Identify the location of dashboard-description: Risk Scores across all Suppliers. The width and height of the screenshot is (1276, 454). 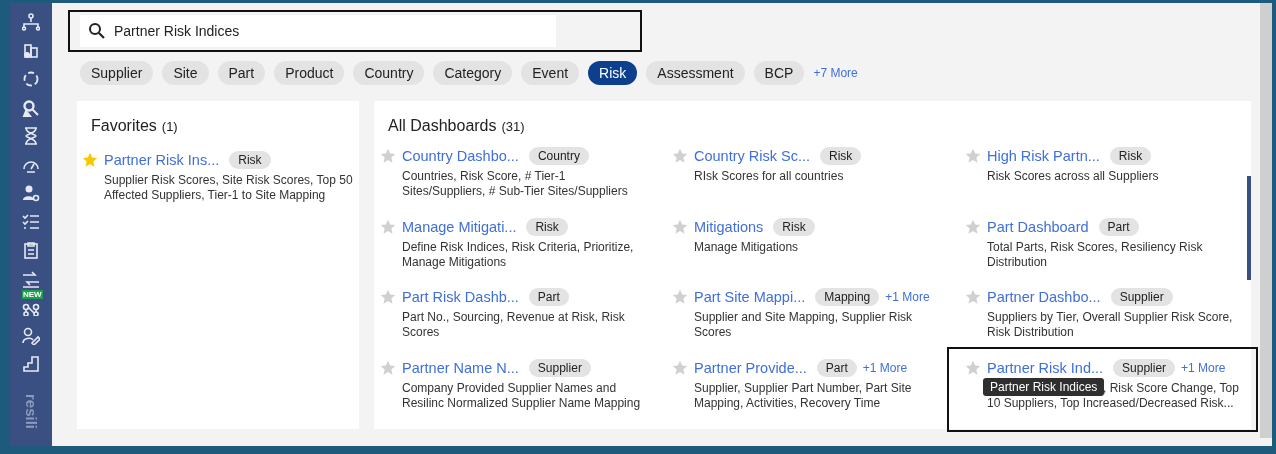
(1073, 176).